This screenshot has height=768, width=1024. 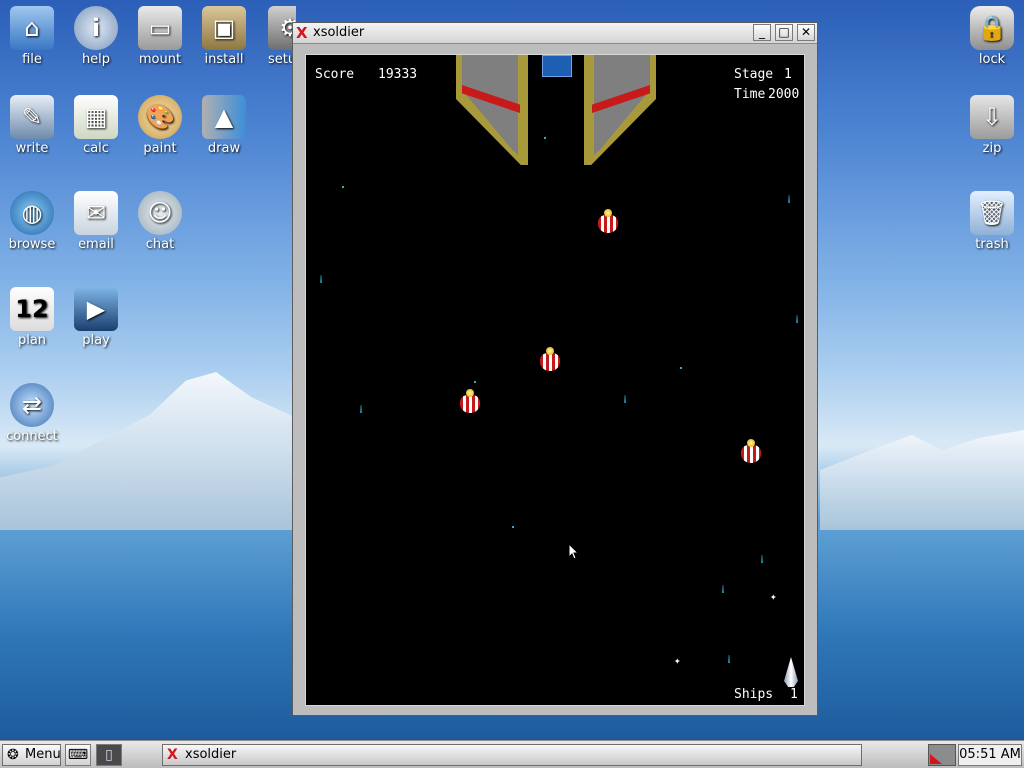 I want to click on desktop-icon-label: plan, so click(x=32, y=340).